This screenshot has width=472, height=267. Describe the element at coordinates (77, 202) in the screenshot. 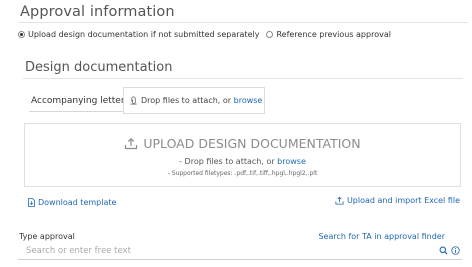

I see `download-template-label: Download template` at that location.